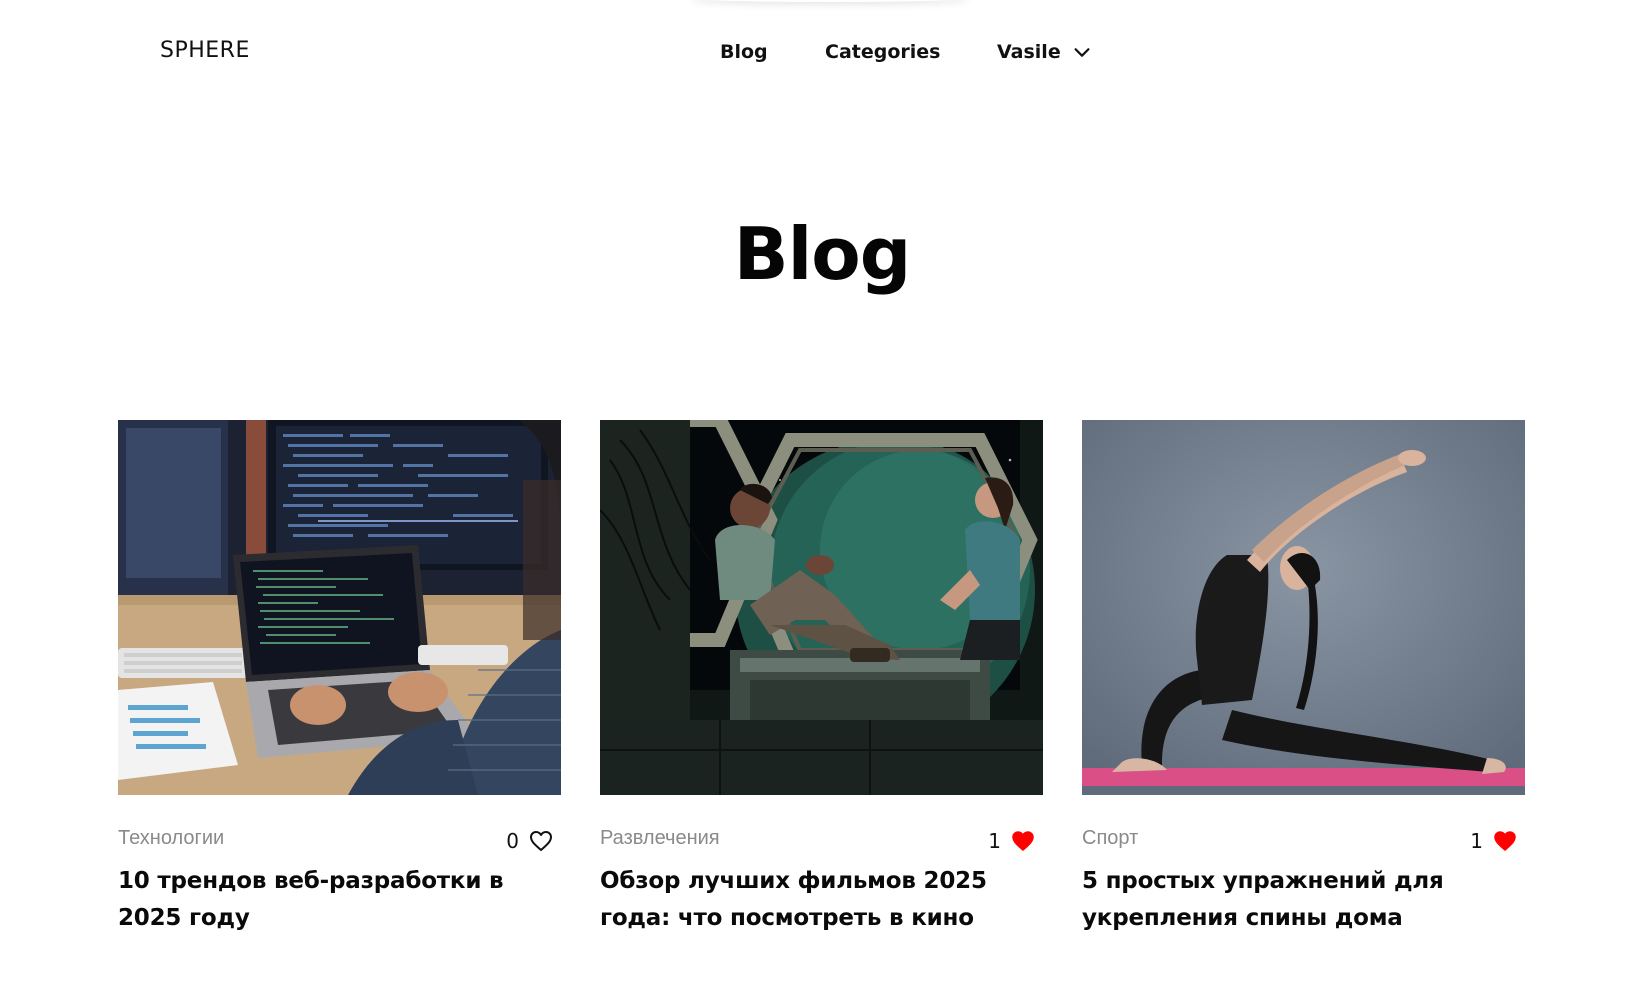 The width and height of the screenshot is (1644, 1000). Describe the element at coordinates (1110, 838) in the screenshot. I see `post-category: Спорт` at that location.